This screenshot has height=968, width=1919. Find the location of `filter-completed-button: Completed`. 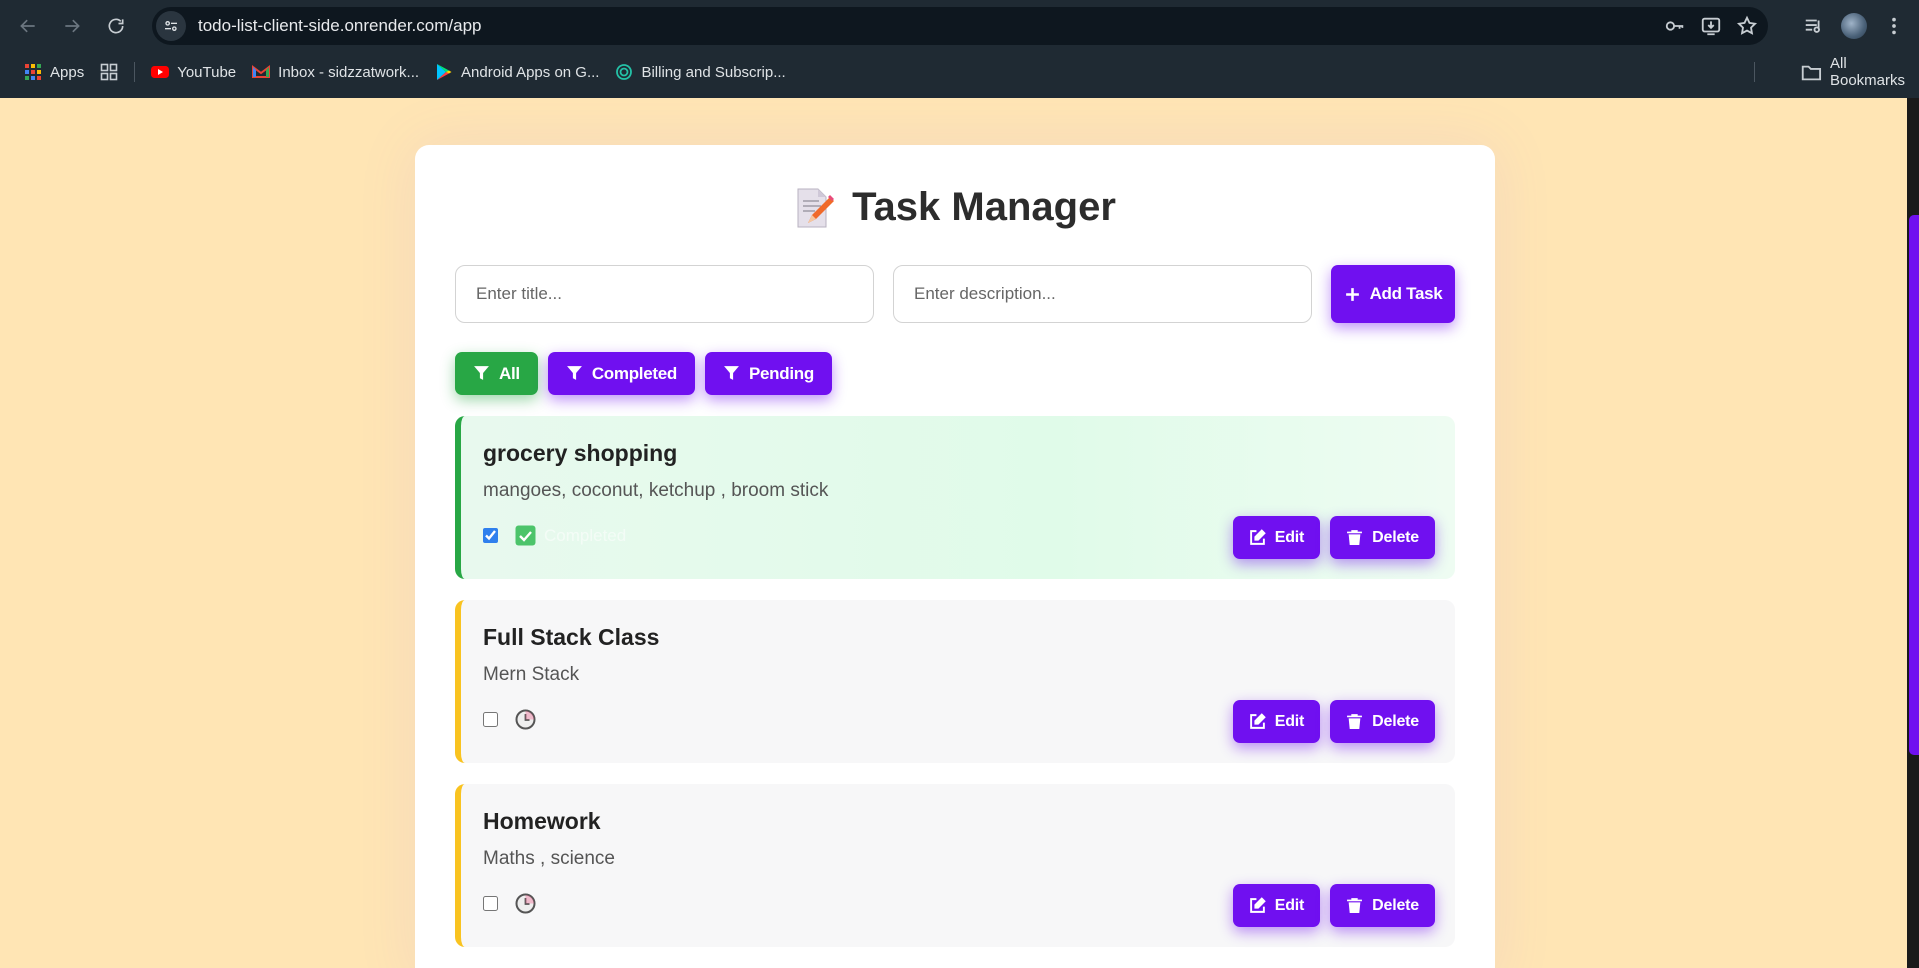

filter-completed-button: Completed is located at coordinates (621, 373).